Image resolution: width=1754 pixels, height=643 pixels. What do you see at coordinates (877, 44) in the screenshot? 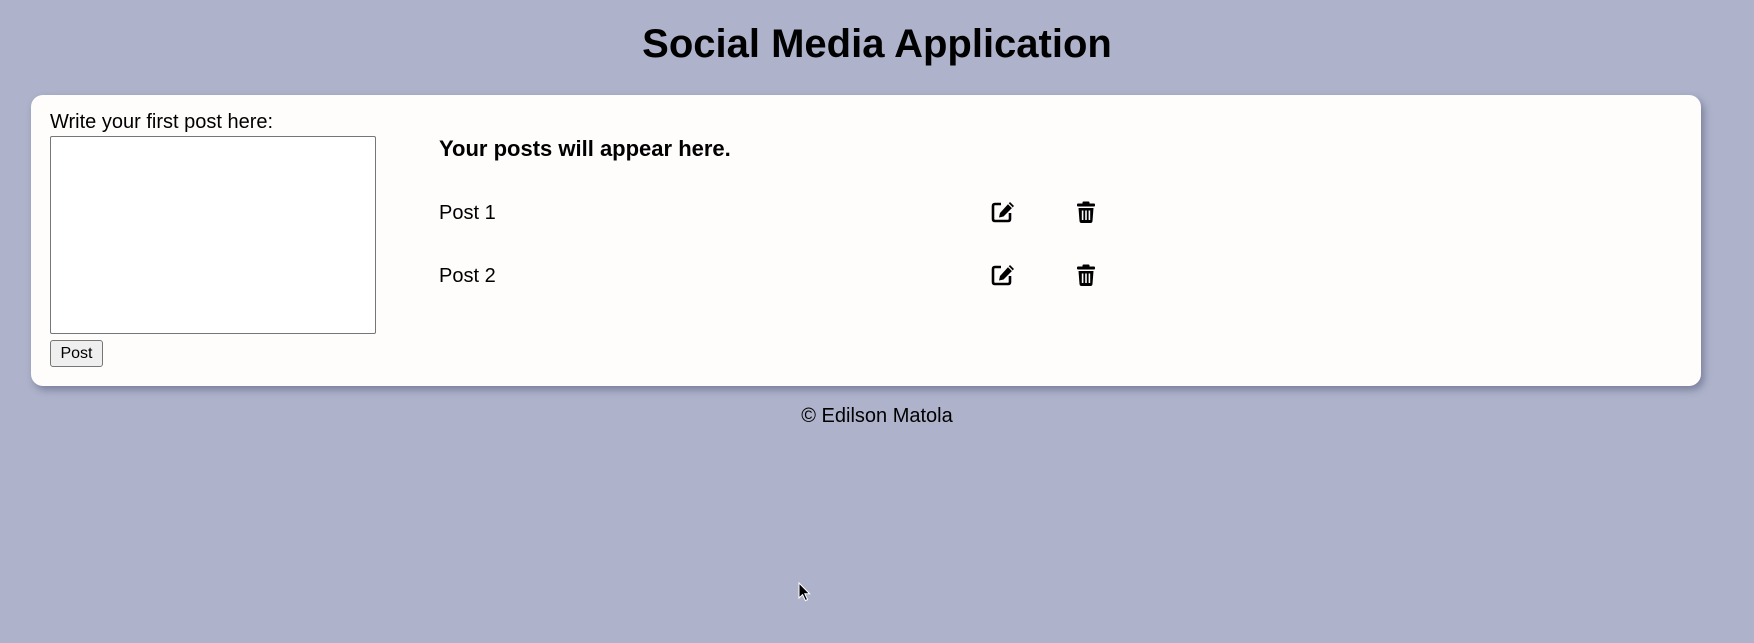
I see `page-title: Social Media Application` at bounding box center [877, 44].